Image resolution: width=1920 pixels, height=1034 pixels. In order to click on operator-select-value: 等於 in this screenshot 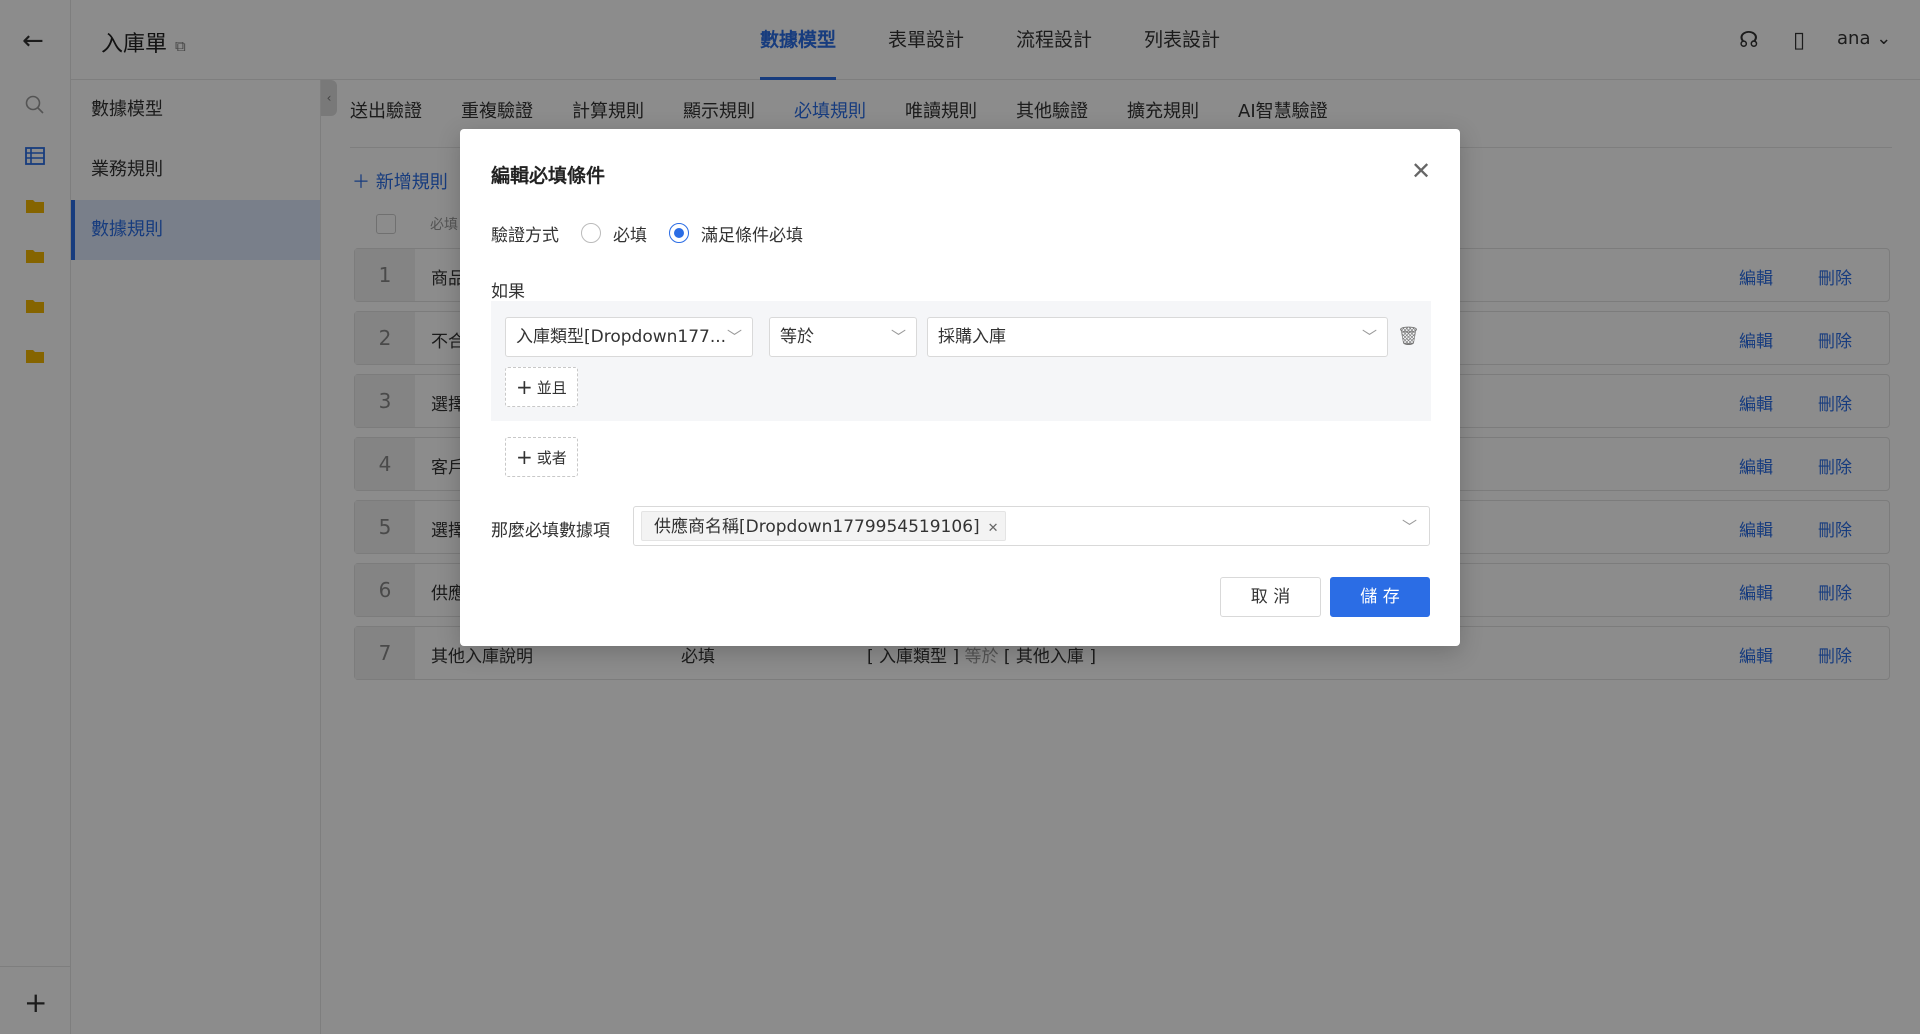, I will do `click(797, 337)`.